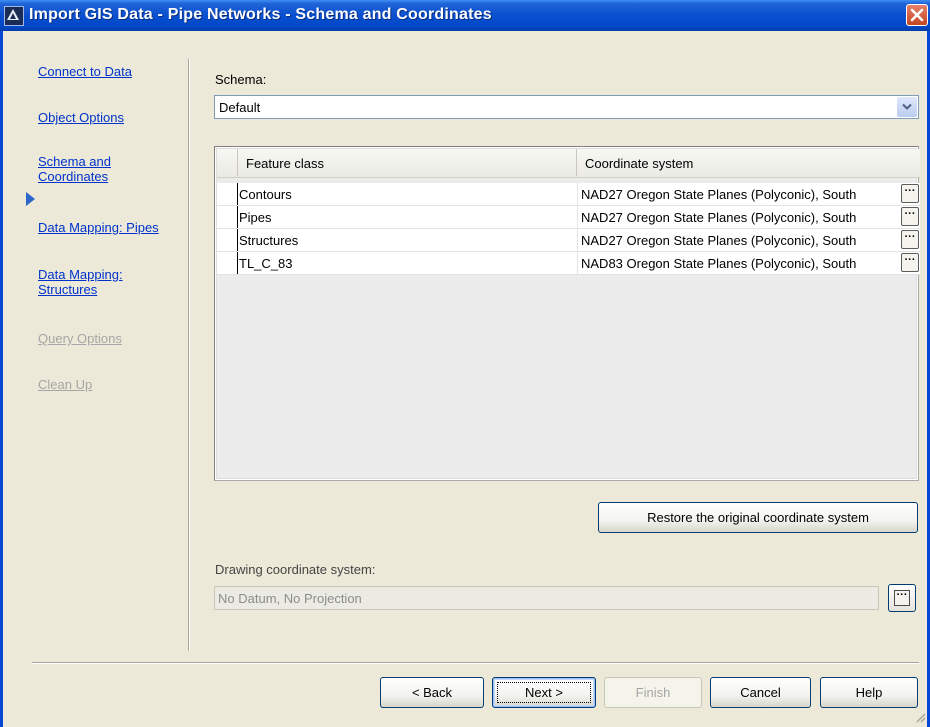 The image size is (930, 727). What do you see at coordinates (113, 282) in the screenshot?
I see `nav-data-mapping-structures: Data Mapping: Structures` at bounding box center [113, 282].